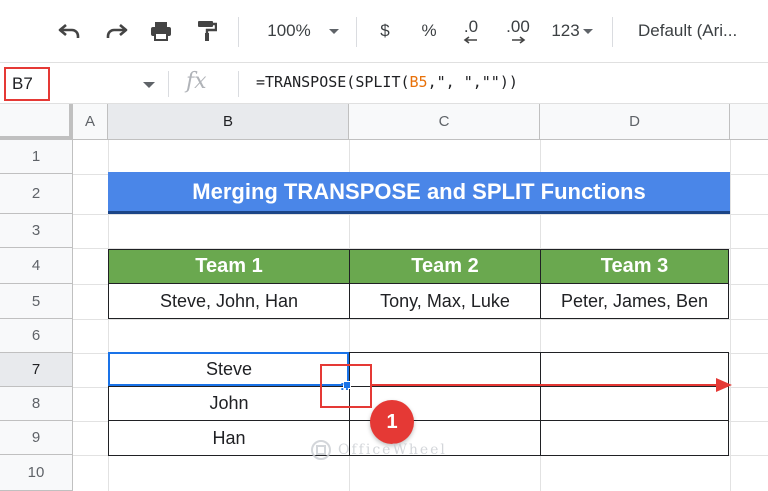  I want to click on row-header-5: 5, so click(36, 301).